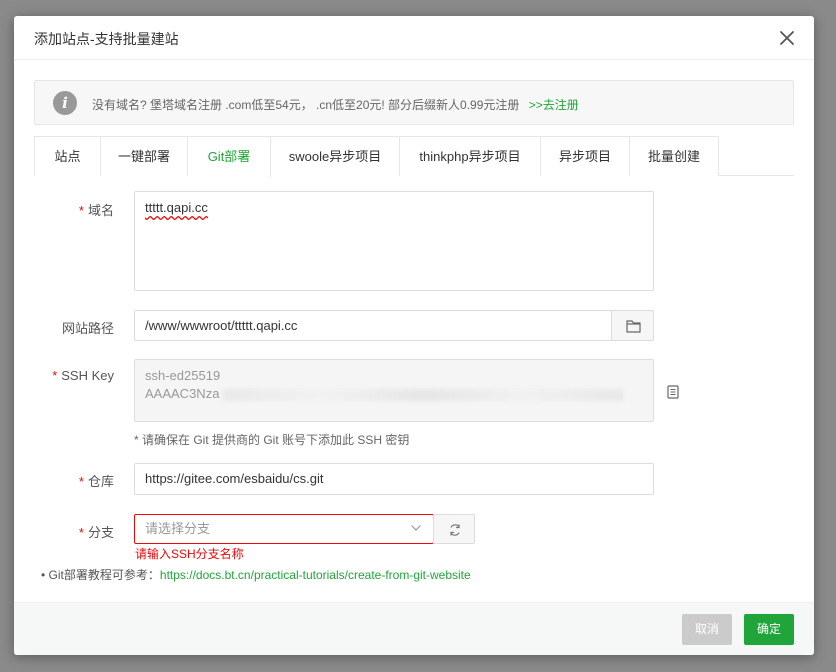 The width and height of the screenshot is (836, 672). I want to click on dialog-title: 添加站点-支持批量建站, so click(106, 39).